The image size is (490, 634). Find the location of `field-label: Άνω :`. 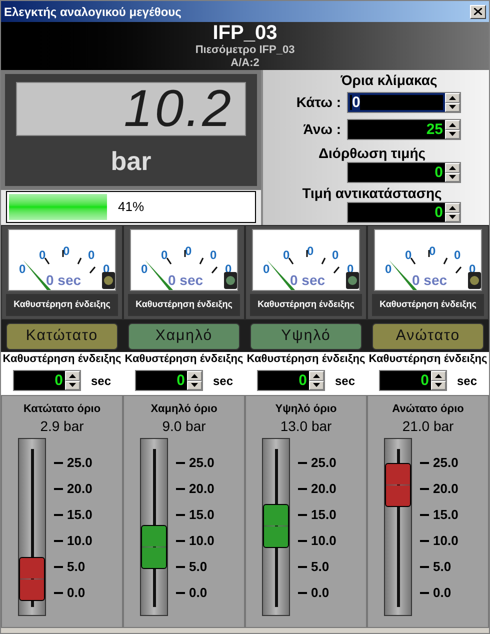

field-label: Άνω : is located at coordinates (322, 129).